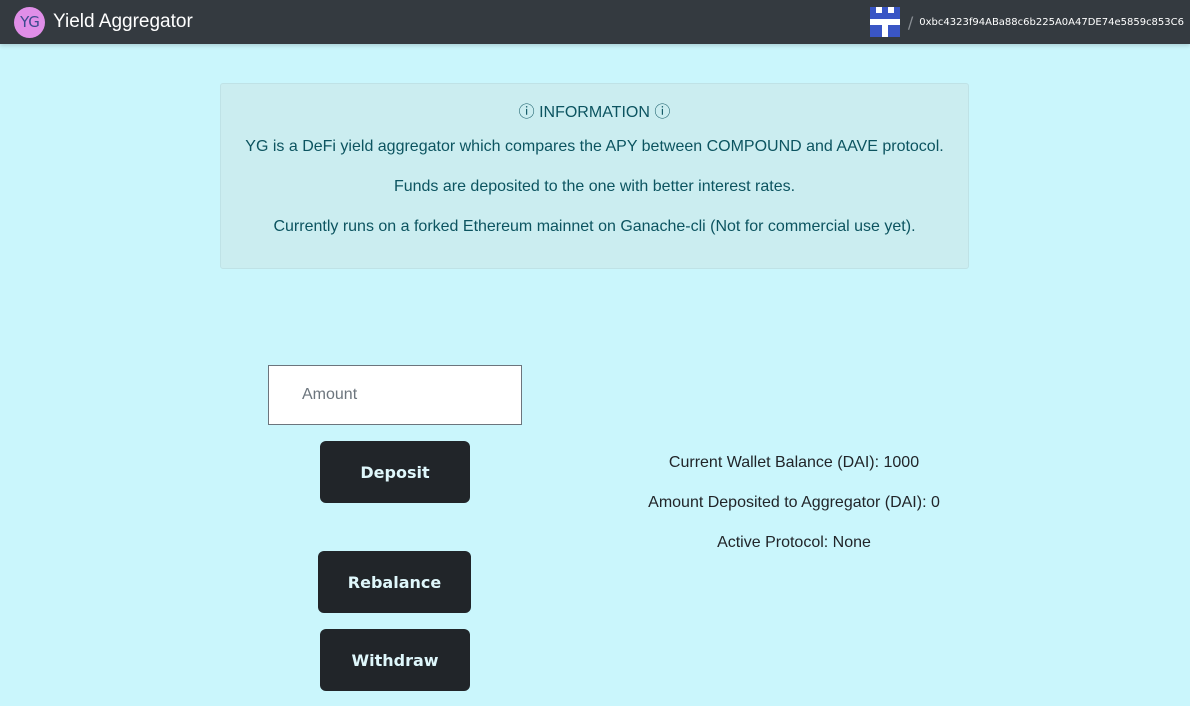 The height and width of the screenshot is (706, 1190). I want to click on app-title: Yield Aggregator, so click(123, 21).